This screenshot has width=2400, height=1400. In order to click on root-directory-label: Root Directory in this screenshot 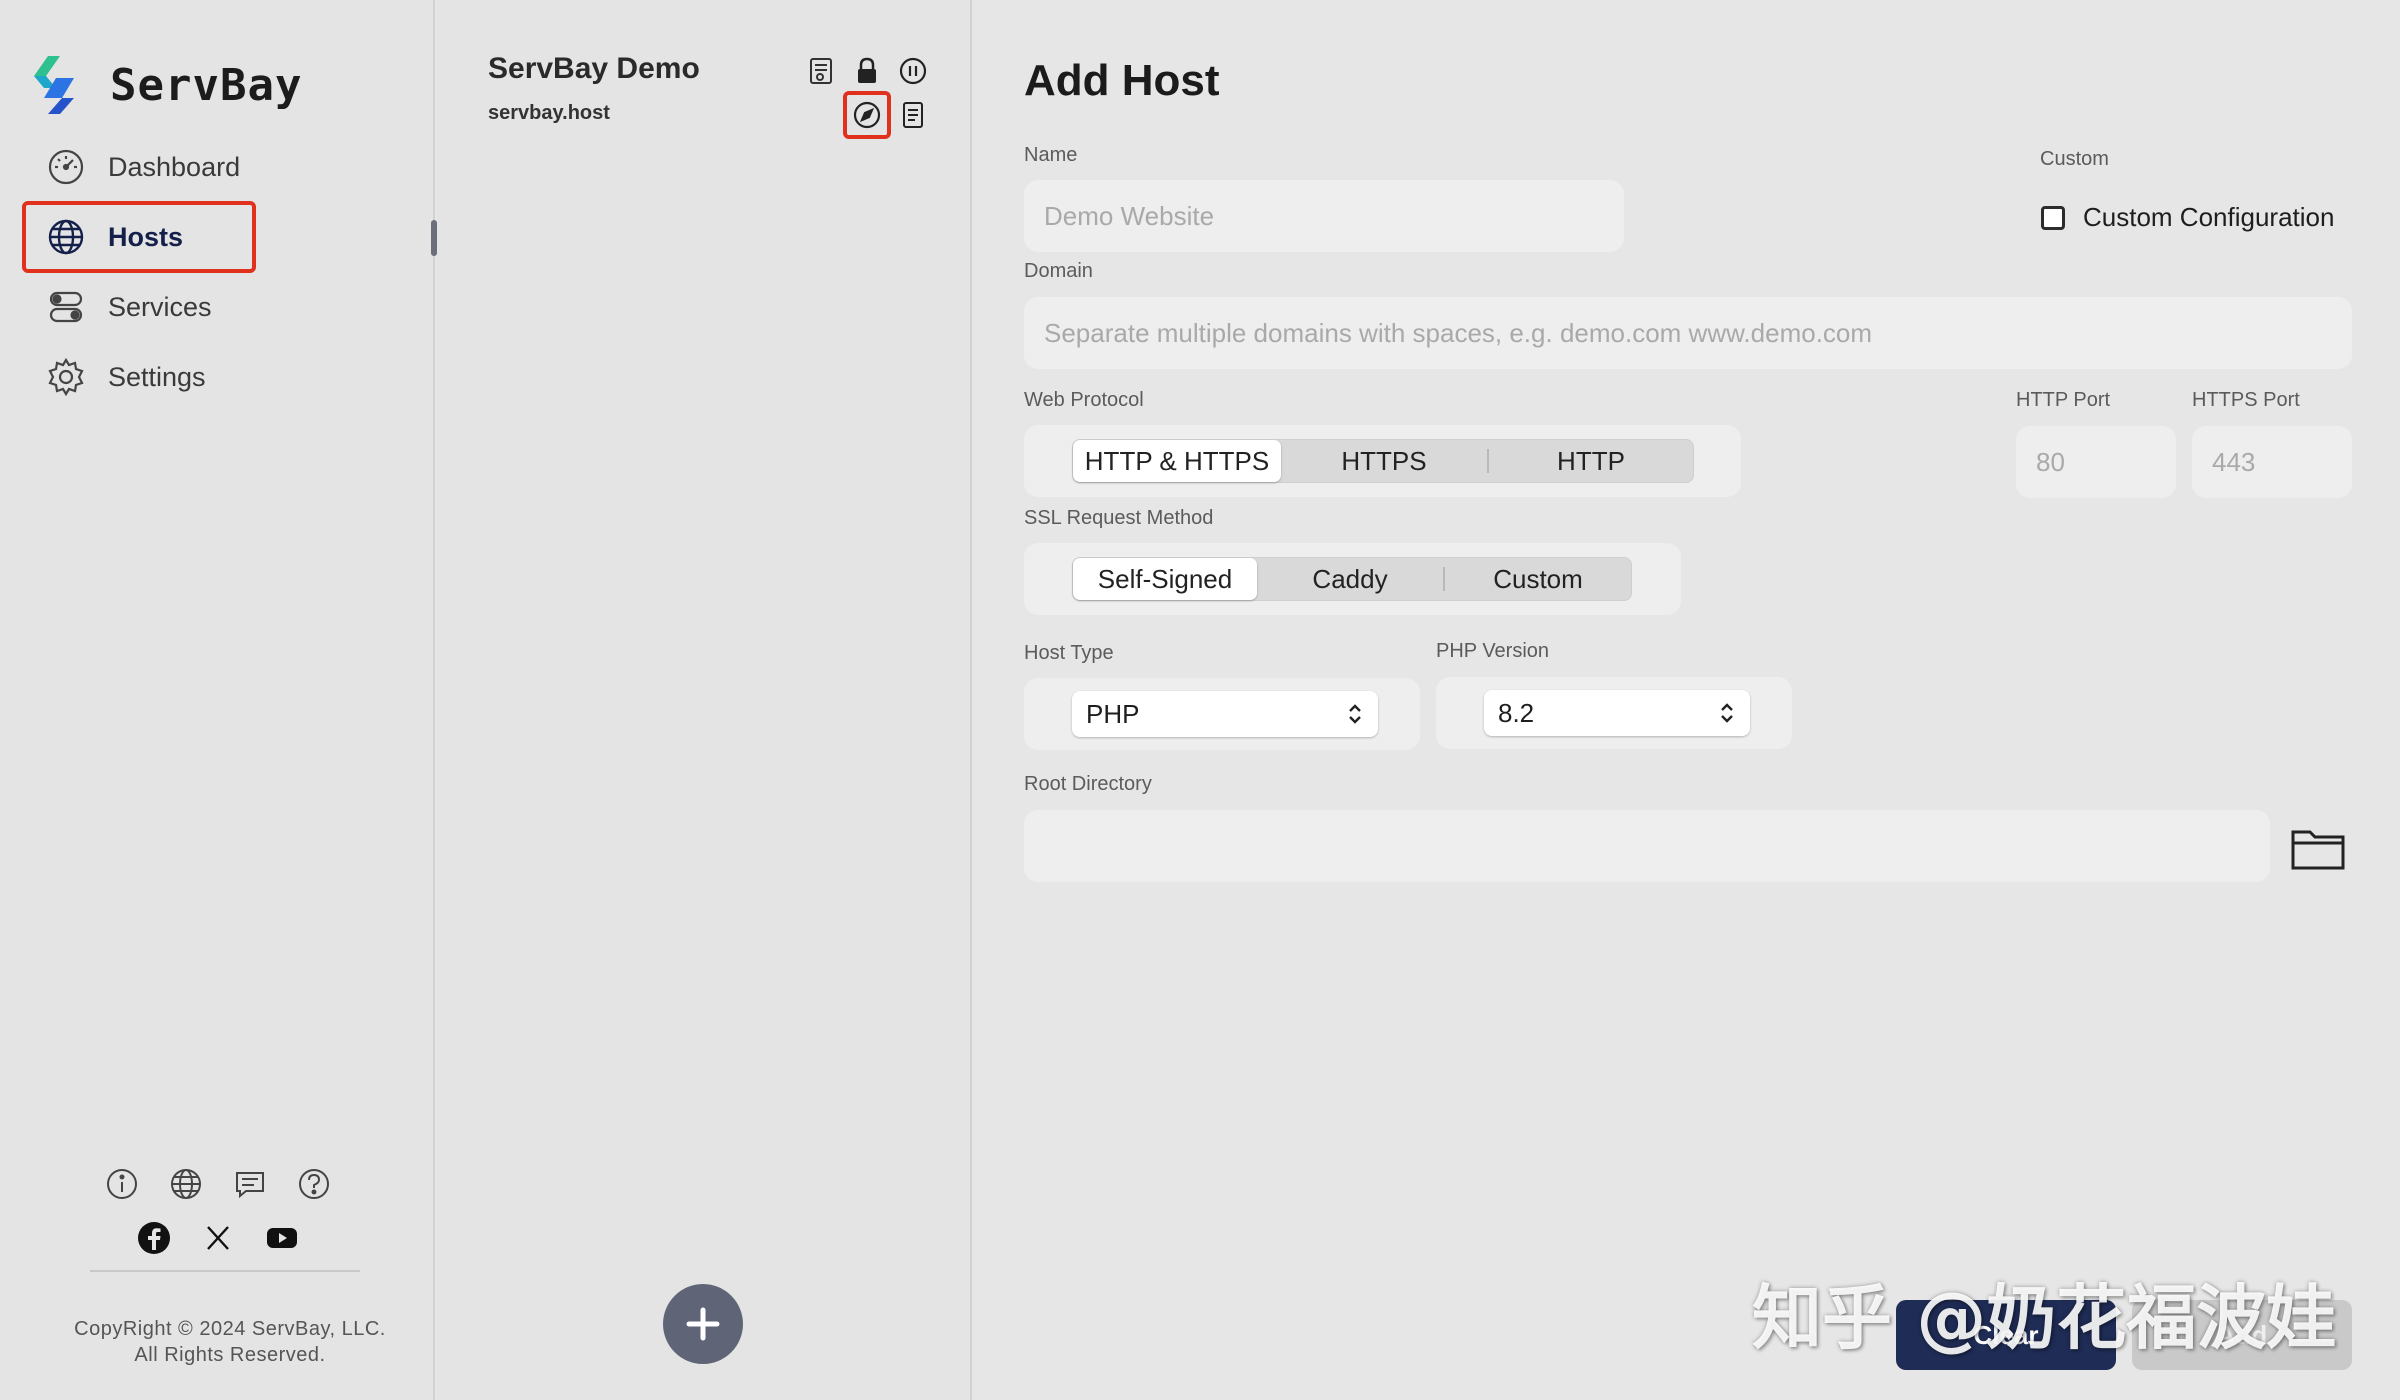, I will do `click(1088, 784)`.